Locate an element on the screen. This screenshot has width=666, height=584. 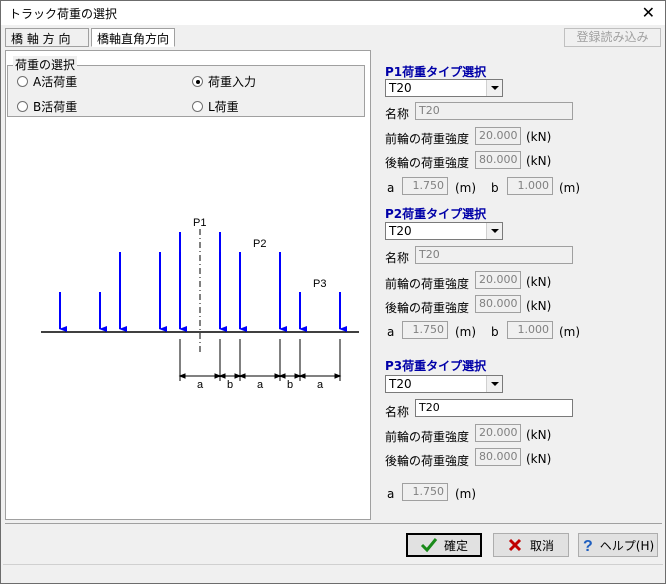
p1-a-unit: (m) is located at coordinates (466, 188).